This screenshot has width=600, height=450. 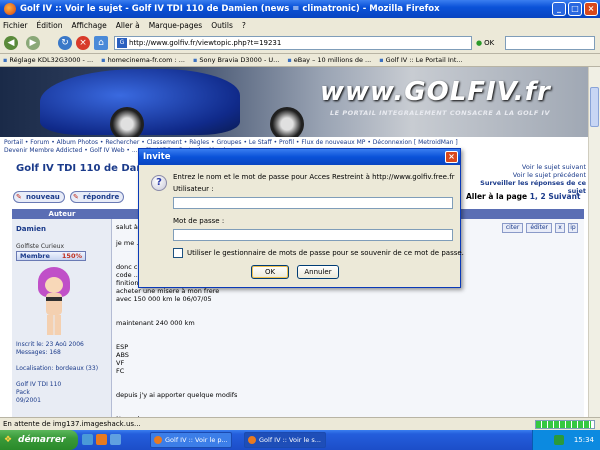 I want to click on minimize-button: _, so click(x=559, y=9).